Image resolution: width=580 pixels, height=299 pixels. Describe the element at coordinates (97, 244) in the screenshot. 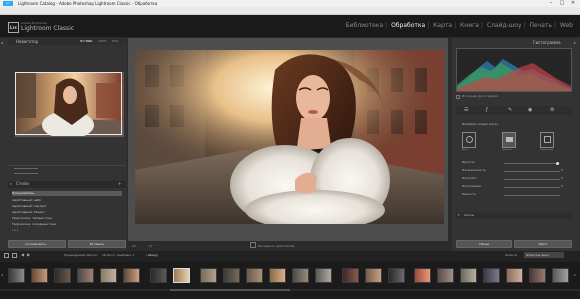

I see `paste-settings-button: Вставить` at that location.